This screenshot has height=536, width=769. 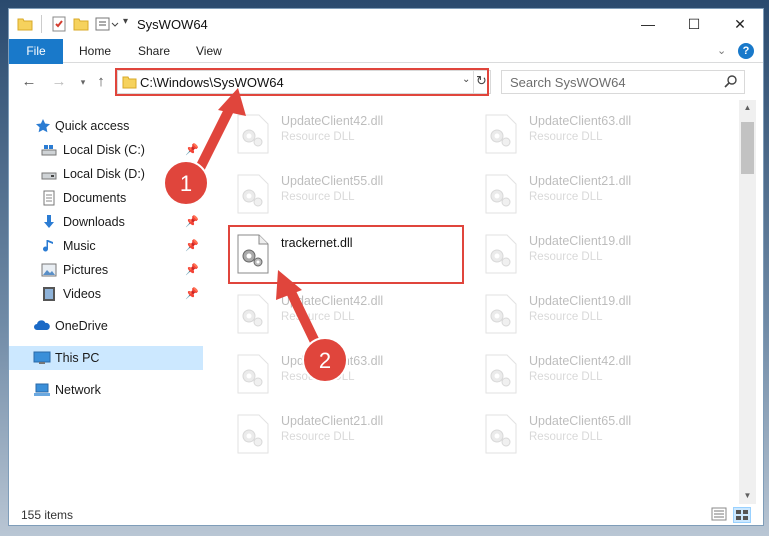 I want to click on nav-label: Network, so click(x=78, y=390).